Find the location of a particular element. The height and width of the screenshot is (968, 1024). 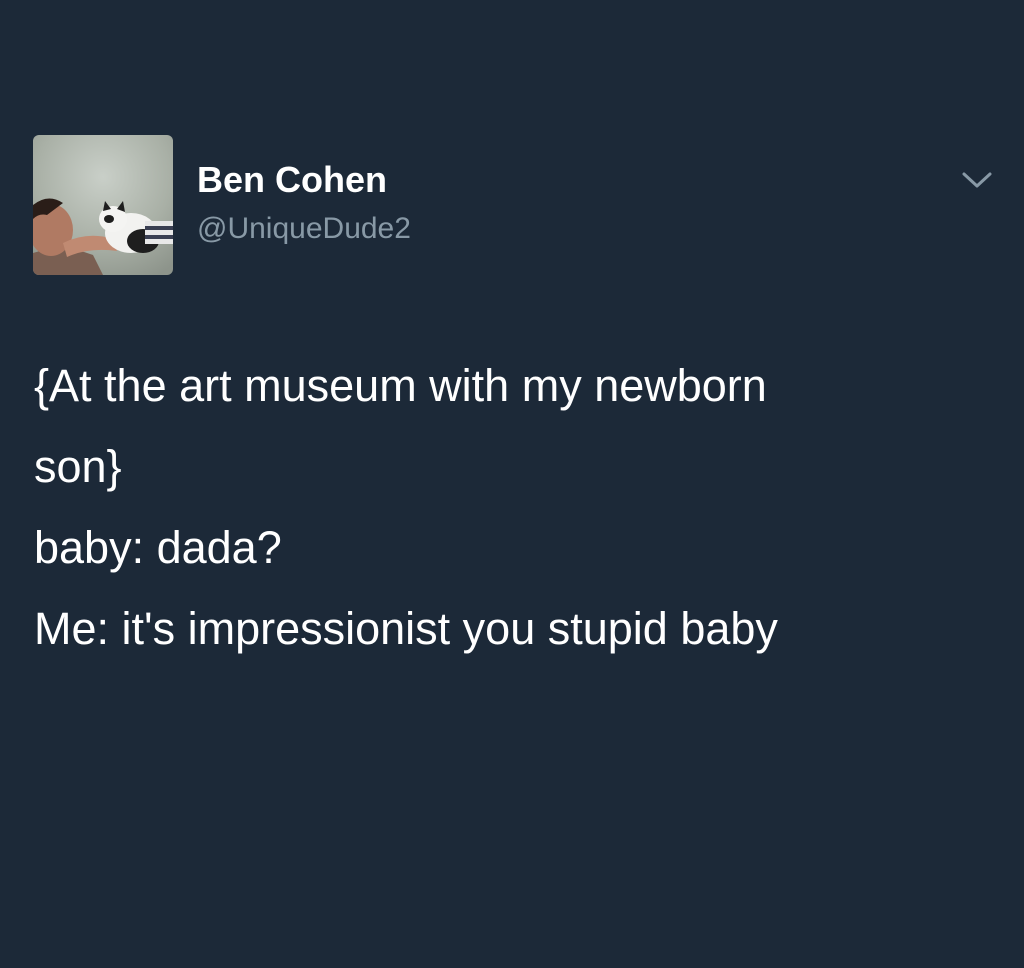

tweet-menu-button is located at coordinates (977, 180).